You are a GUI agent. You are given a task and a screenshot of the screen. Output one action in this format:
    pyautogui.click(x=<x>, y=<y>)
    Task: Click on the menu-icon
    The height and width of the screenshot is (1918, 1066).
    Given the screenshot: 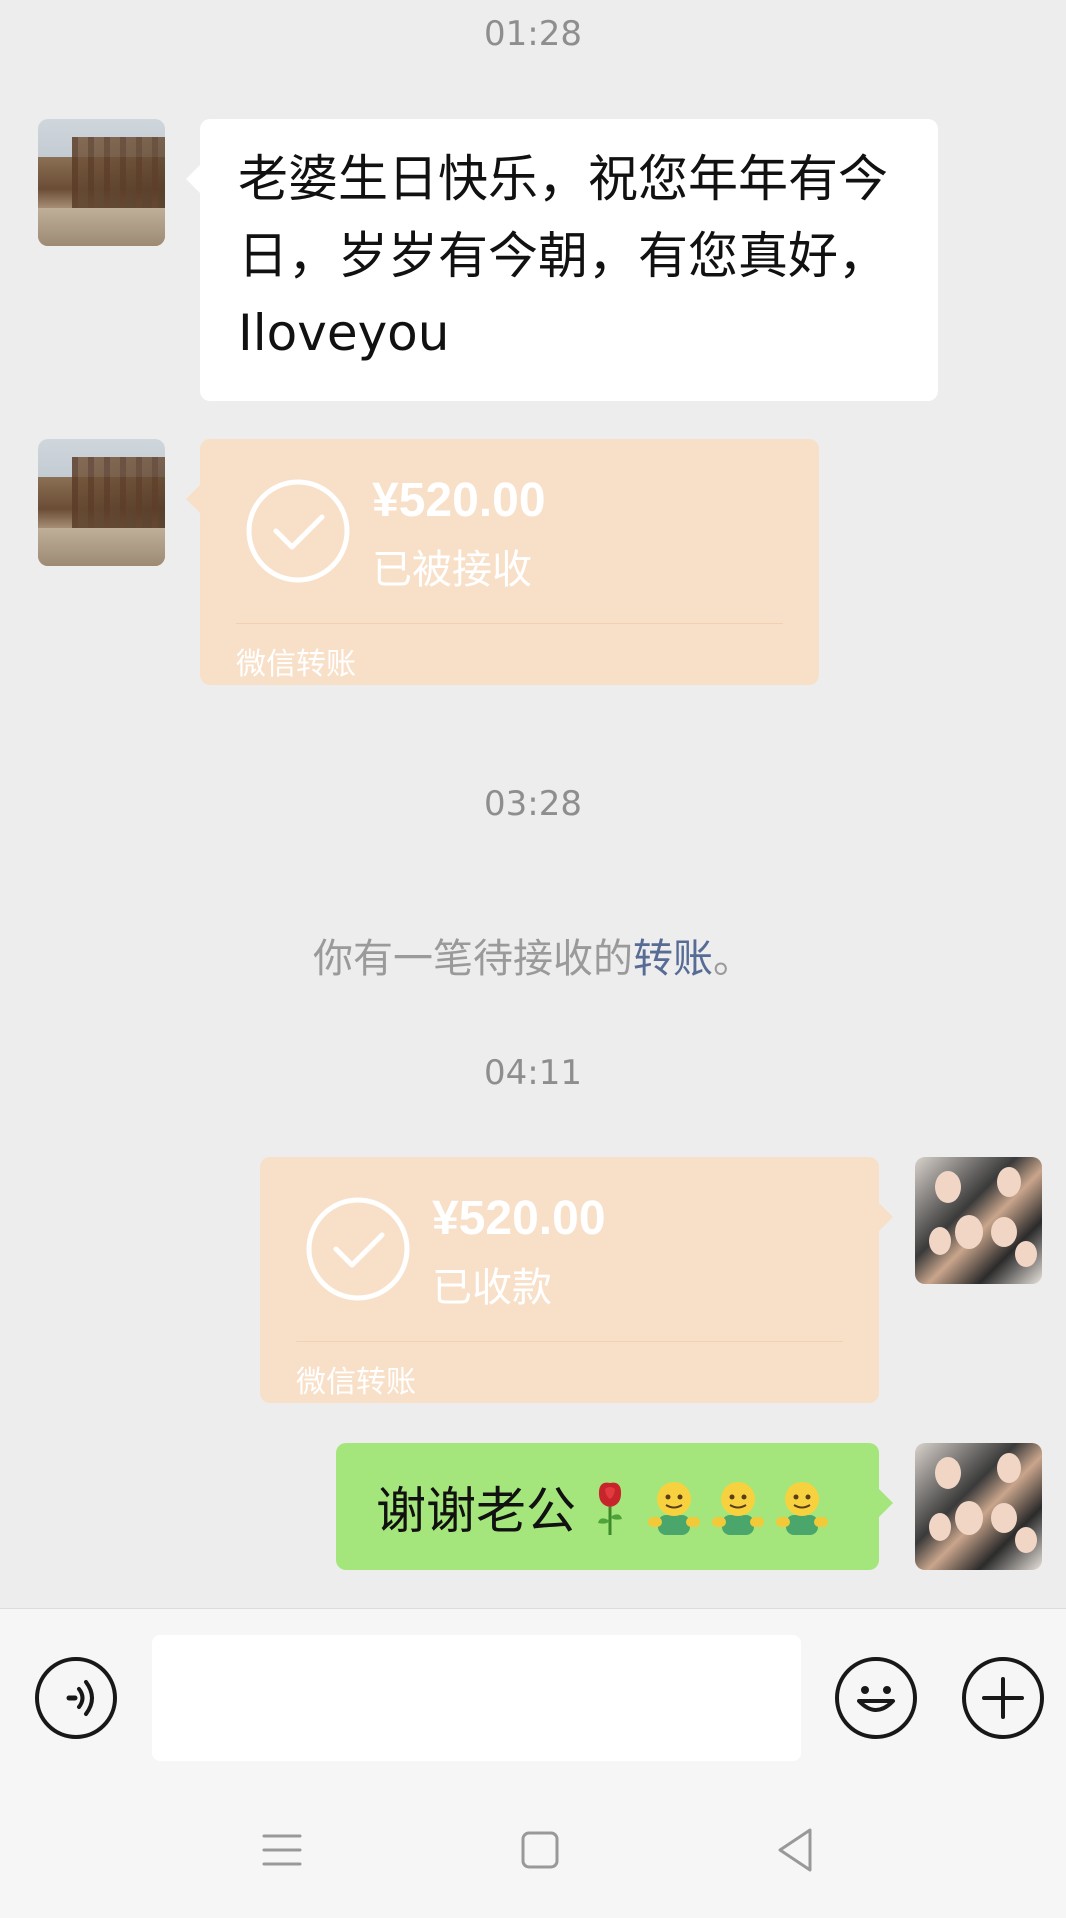 What is the action you would take?
    pyautogui.click(x=282, y=1850)
    